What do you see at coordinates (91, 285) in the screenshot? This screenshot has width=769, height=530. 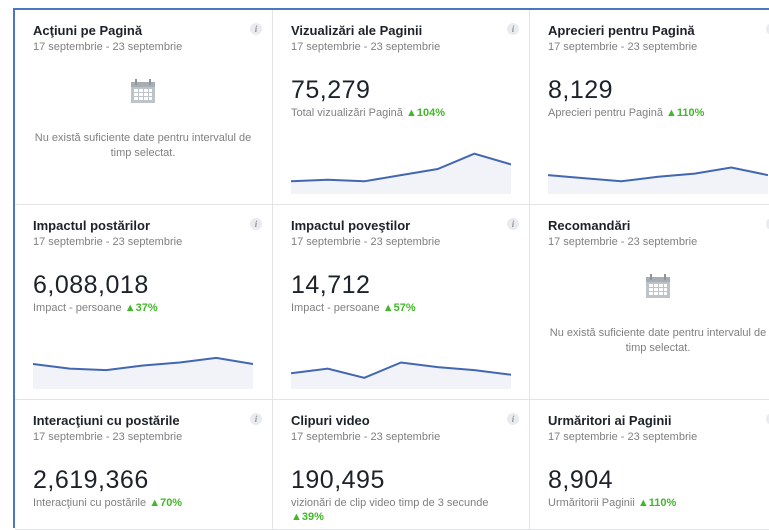 I see `metric-value: 6,088,018` at bounding box center [91, 285].